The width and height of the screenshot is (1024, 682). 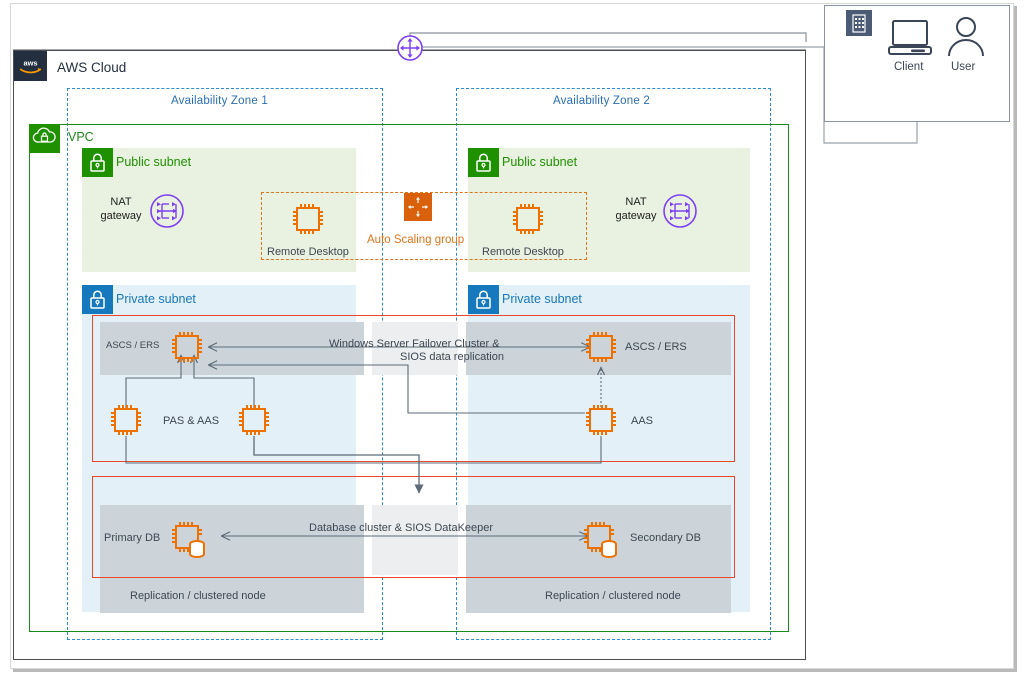 What do you see at coordinates (198, 596) in the screenshot?
I see `replication-clustered-node-az1-label: Replication / clustered node` at bounding box center [198, 596].